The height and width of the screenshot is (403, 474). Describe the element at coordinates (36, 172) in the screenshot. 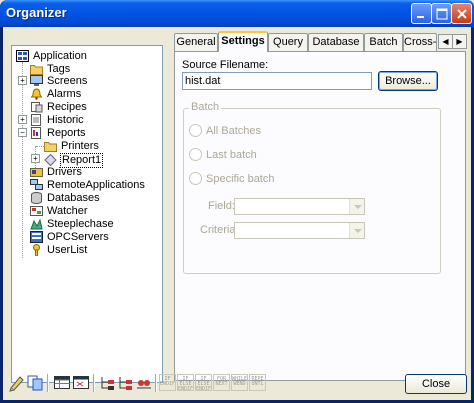

I see `driver-icon` at that location.